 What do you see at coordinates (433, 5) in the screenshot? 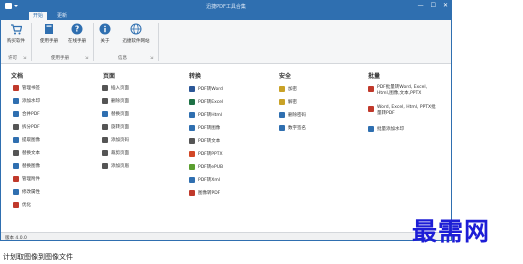
I see `maximize-button: ☐` at bounding box center [433, 5].